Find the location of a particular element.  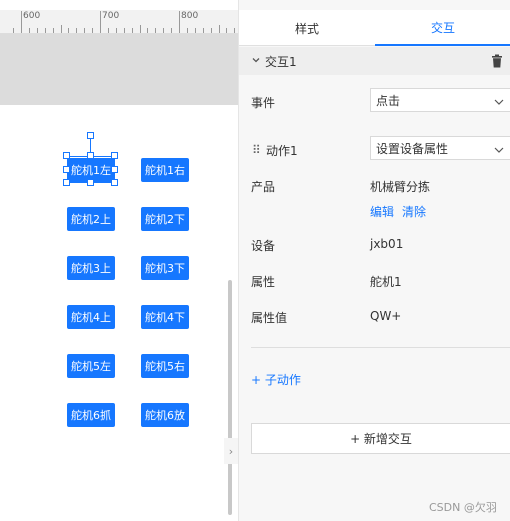

property-value-label: 属性值 is located at coordinates (269, 318).